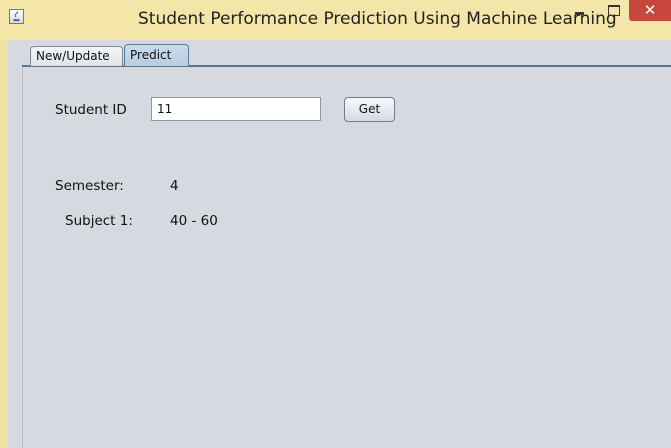 The height and width of the screenshot is (448, 671). What do you see at coordinates (156, 55) in the screenshot?
I see `tab-predict: Predict` at bounding box center [156, 55].